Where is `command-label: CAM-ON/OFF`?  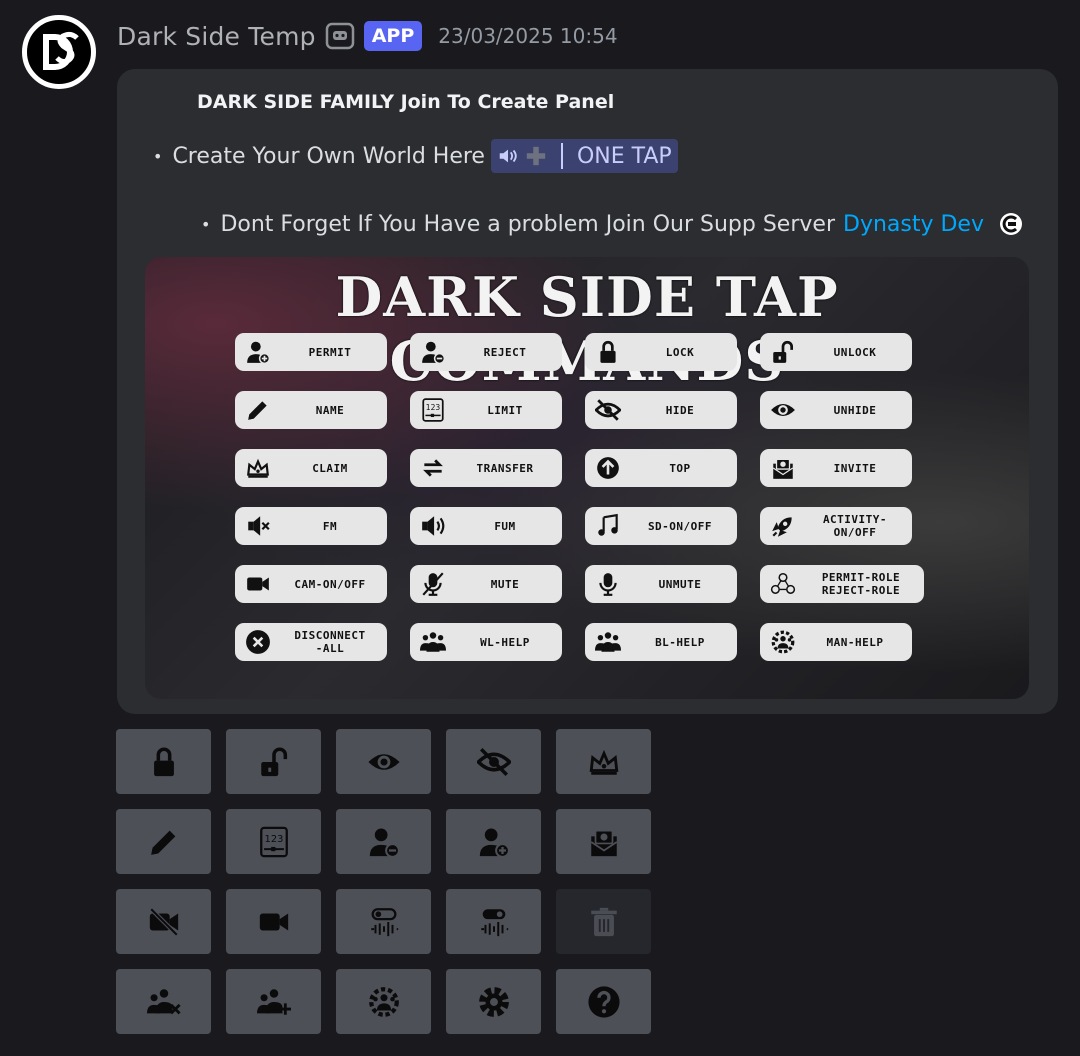
command-label: CAM-ON/OFF is located at coordinates (330, 584).